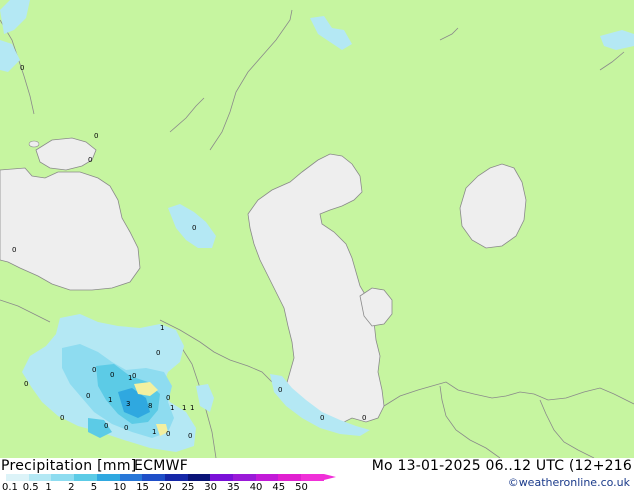  What do you see at coordinates (279, 487) in the screenshot?
I see `legend-tick-label: 45` at bounding box center [279, 487].